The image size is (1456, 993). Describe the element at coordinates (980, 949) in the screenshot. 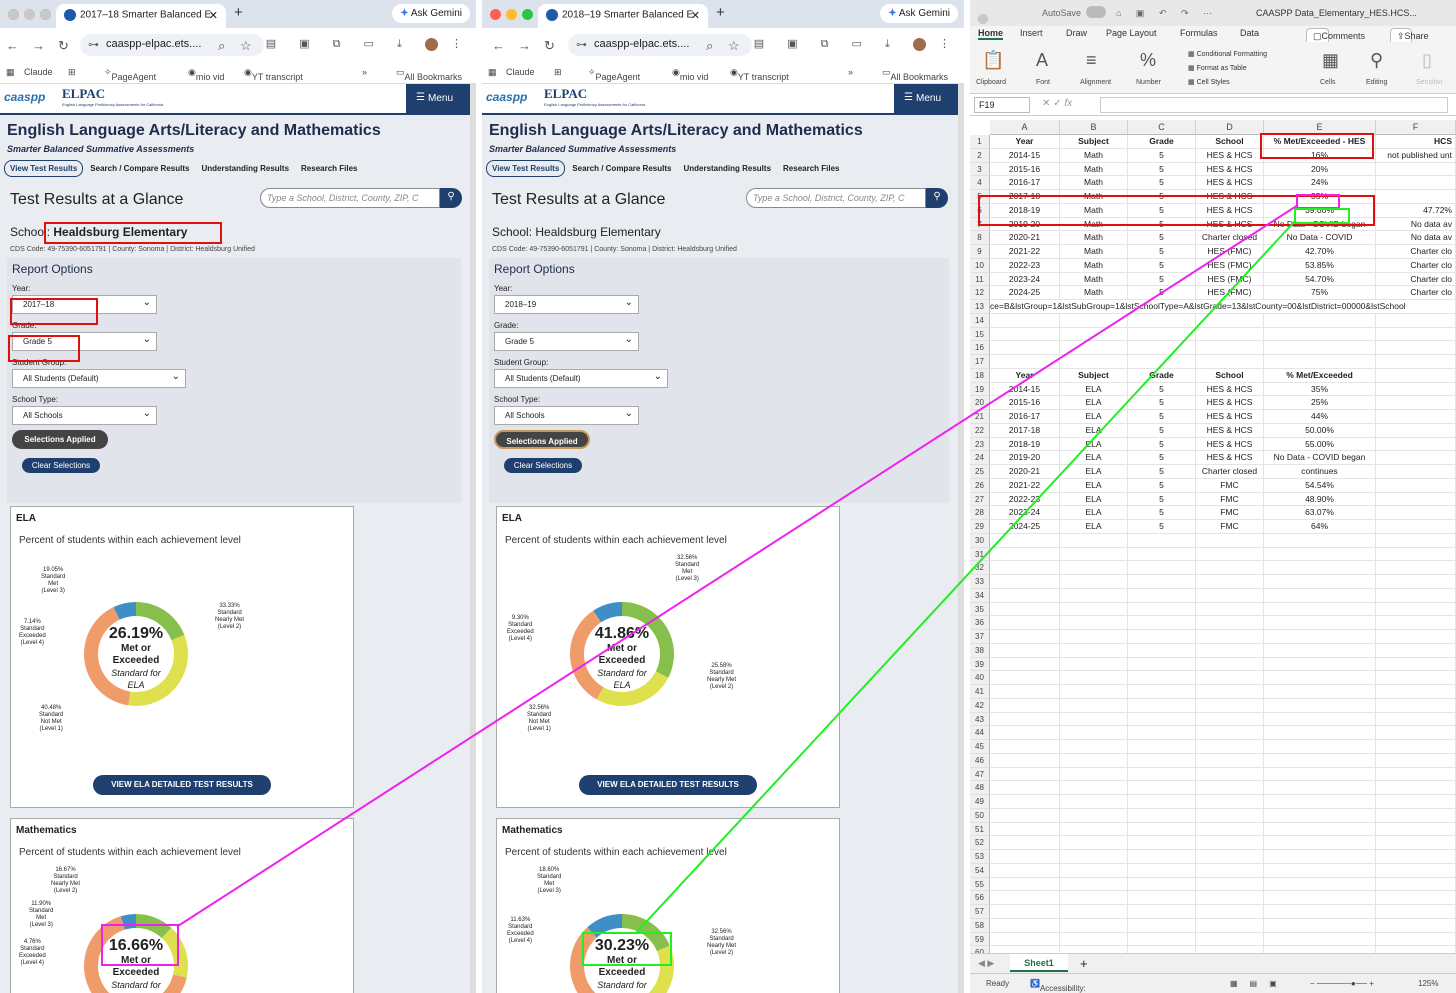

I see `row-header: 60` at that location.